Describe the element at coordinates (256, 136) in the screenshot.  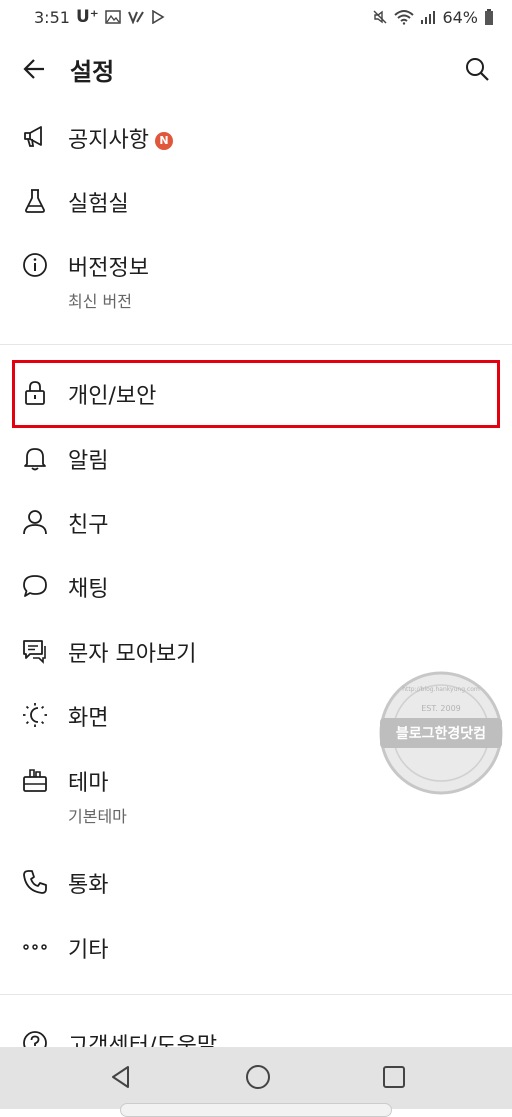
I see `menu-item-notice: 공지사항 N` at that location.